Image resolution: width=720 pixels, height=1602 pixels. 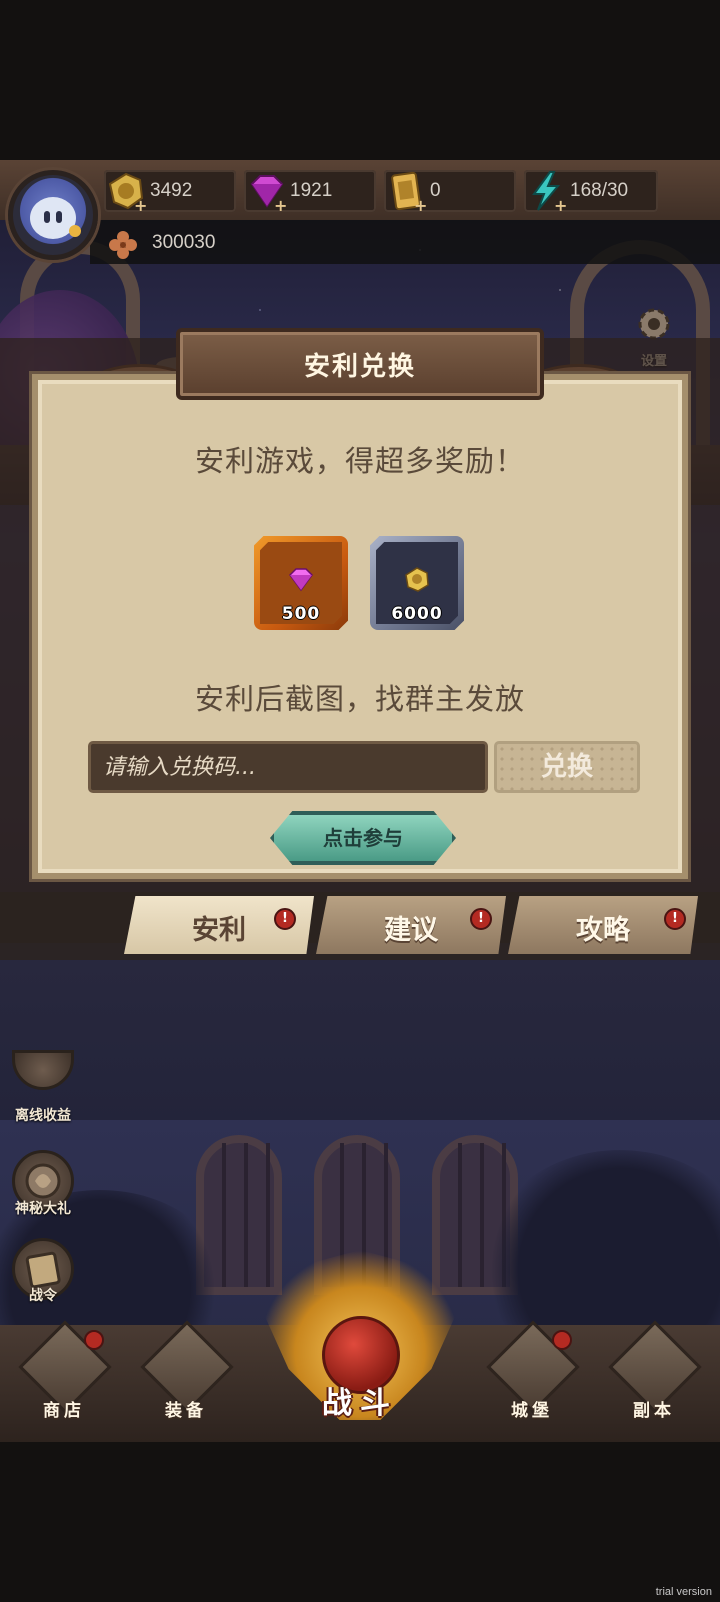 What do you see at coordinates (567, 767) in the screenshot?
I see `redeem-button: 兑换` at bounding box center [567, 767].